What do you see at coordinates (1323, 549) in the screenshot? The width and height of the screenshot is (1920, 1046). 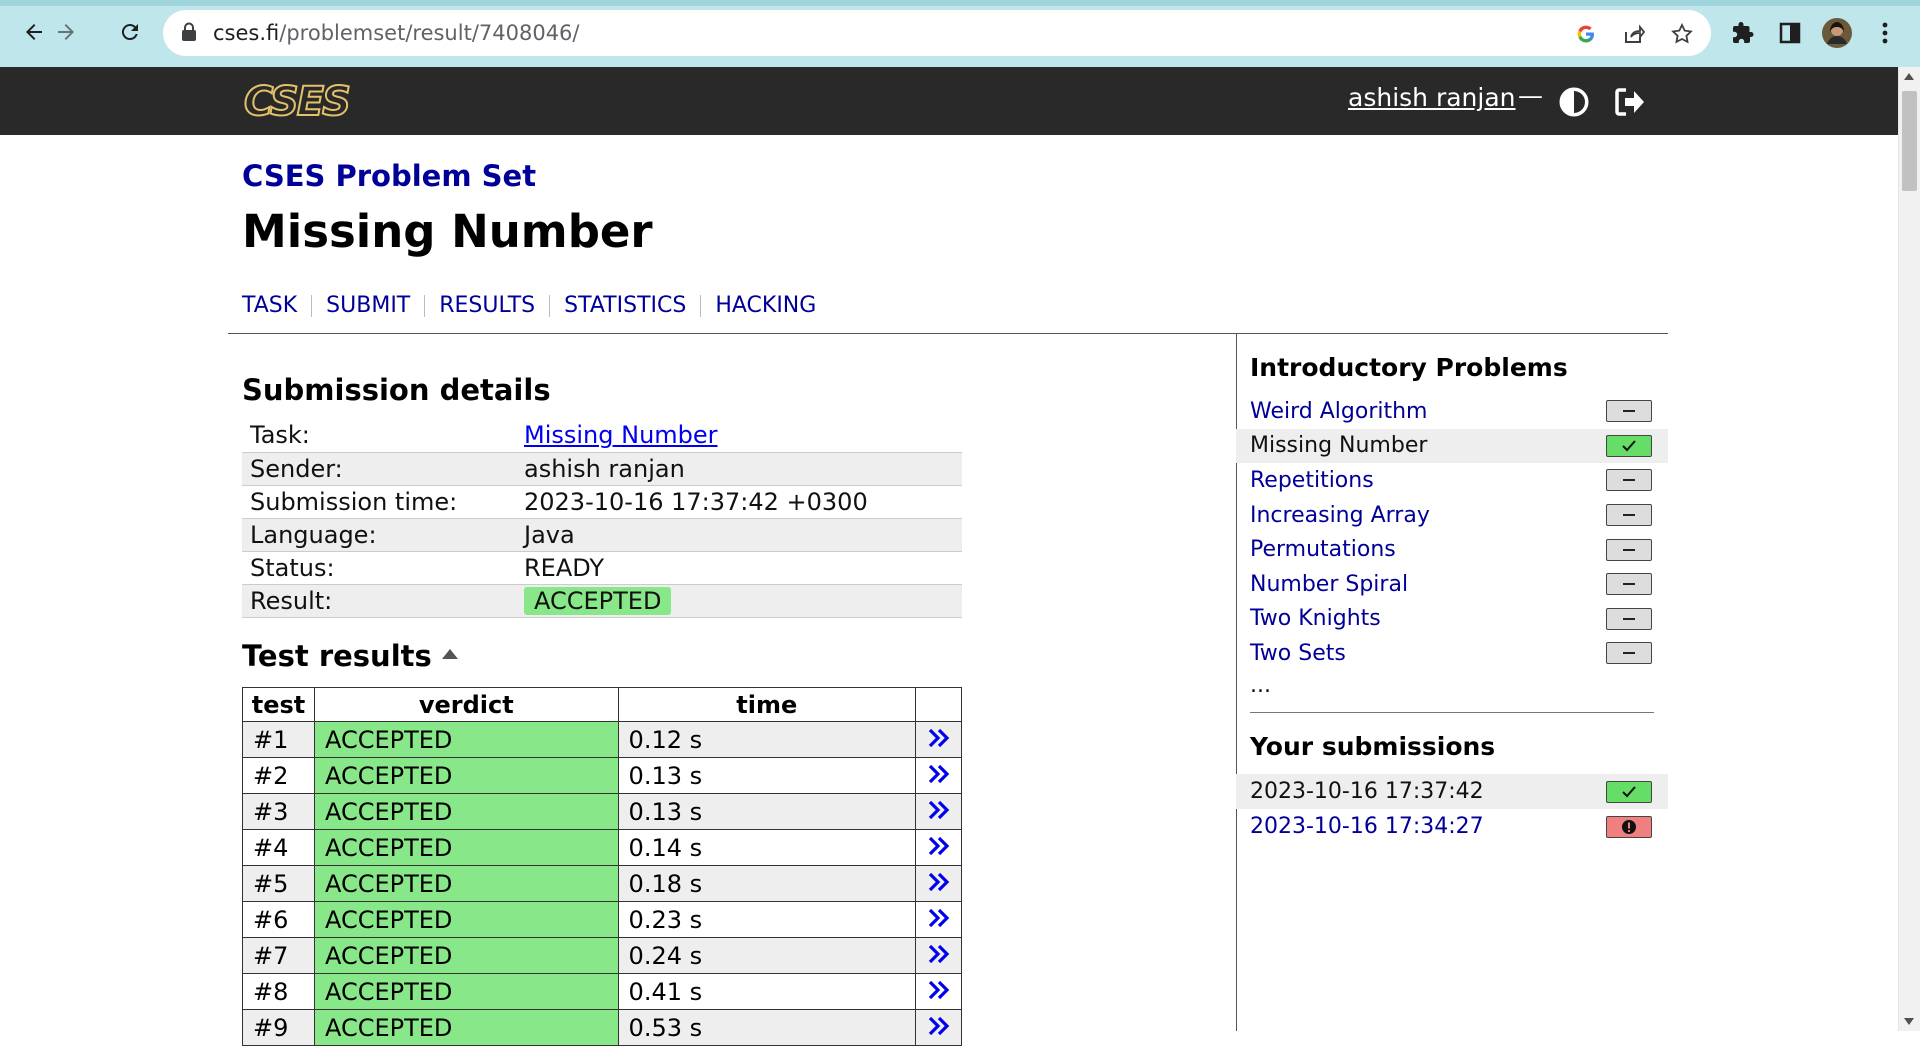 I see `problem-name: Permutations` at bounding box center [1323, 549].